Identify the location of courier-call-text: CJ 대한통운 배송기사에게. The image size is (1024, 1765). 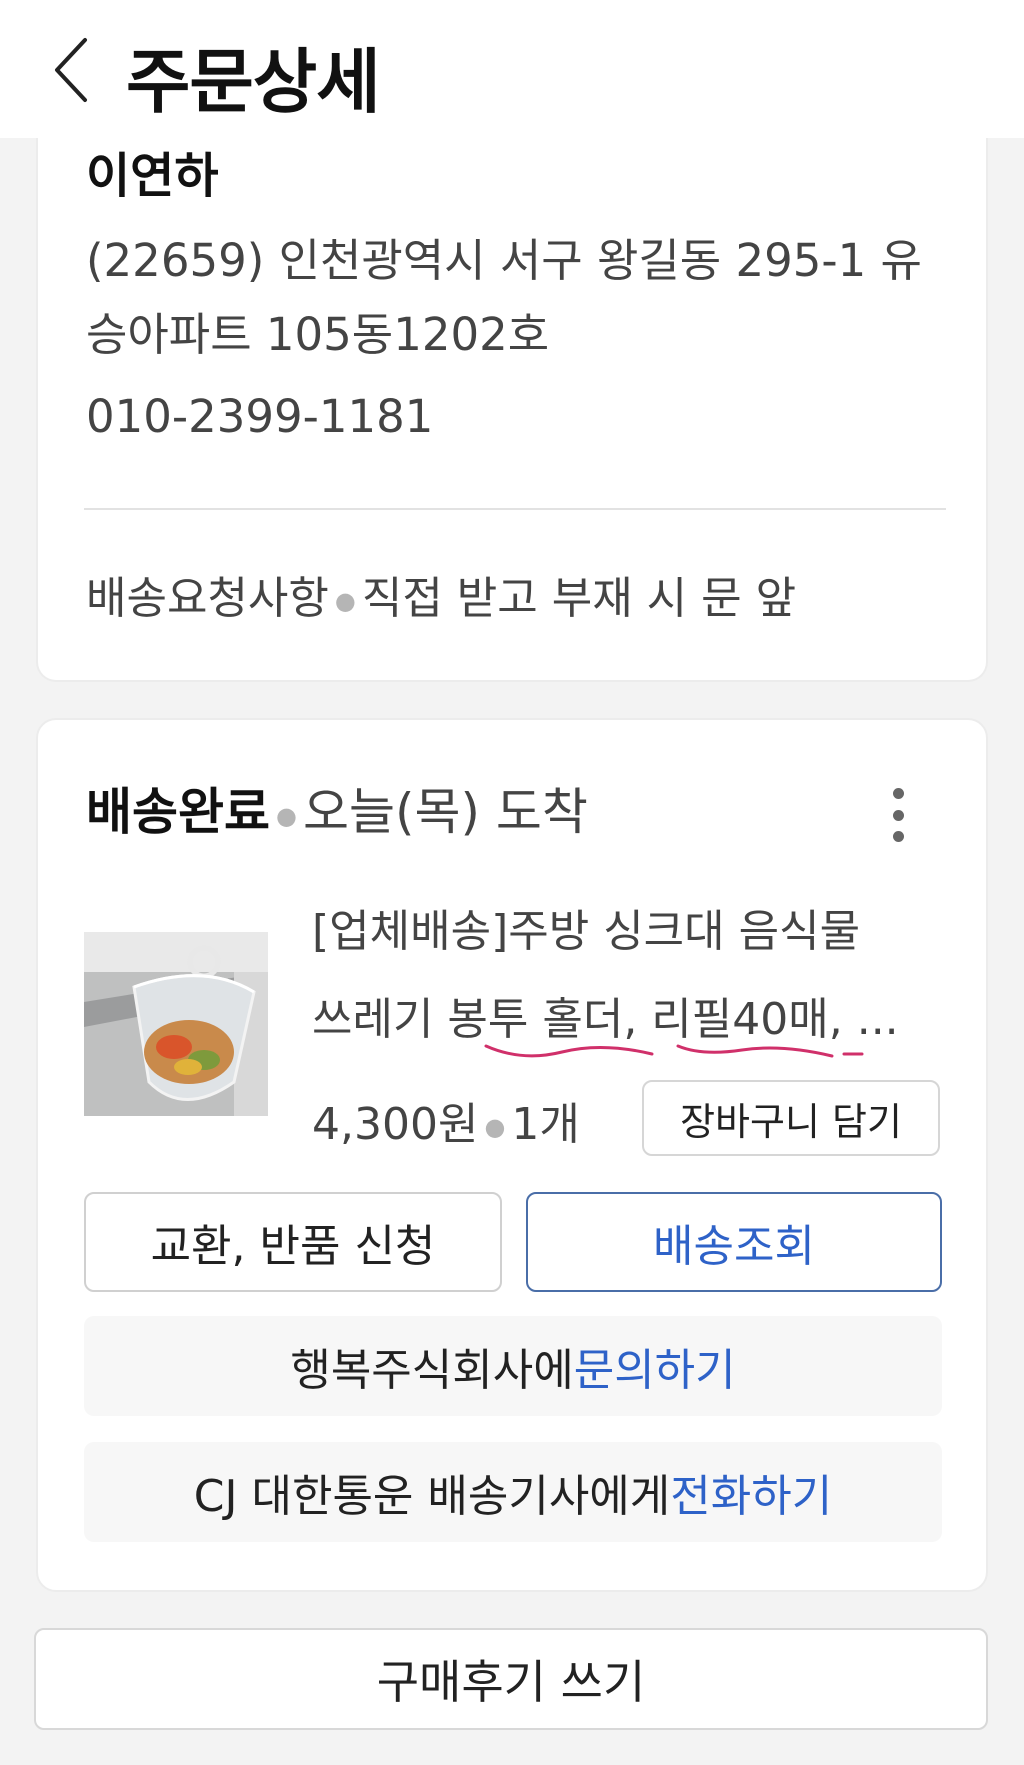
(432, 1496).